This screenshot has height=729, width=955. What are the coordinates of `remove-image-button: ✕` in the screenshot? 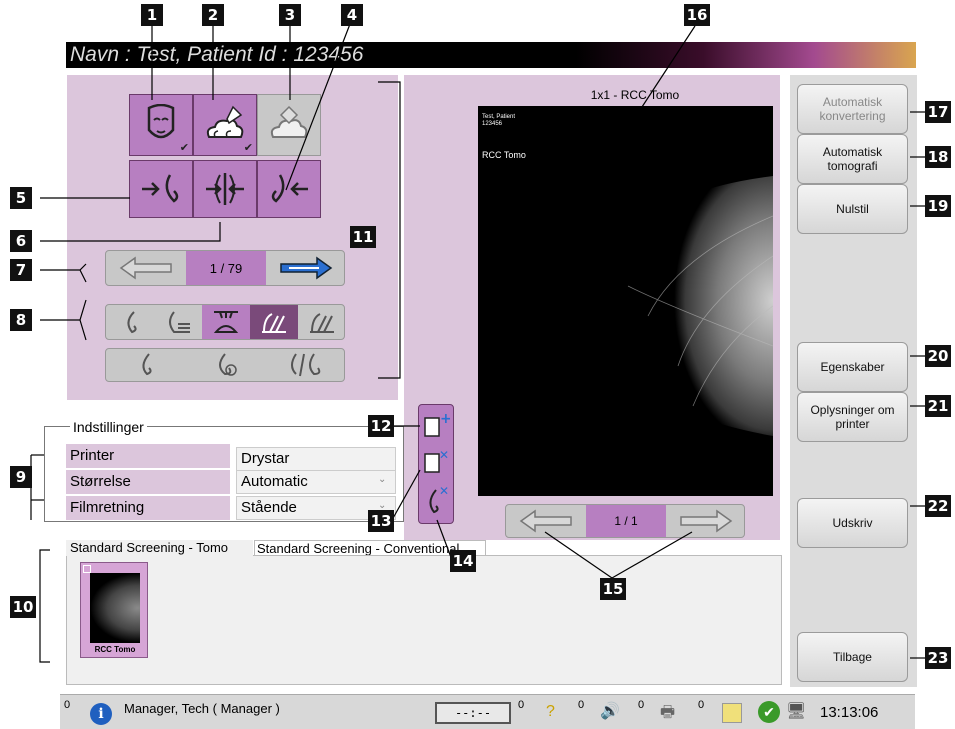 It's located at (436, 462).